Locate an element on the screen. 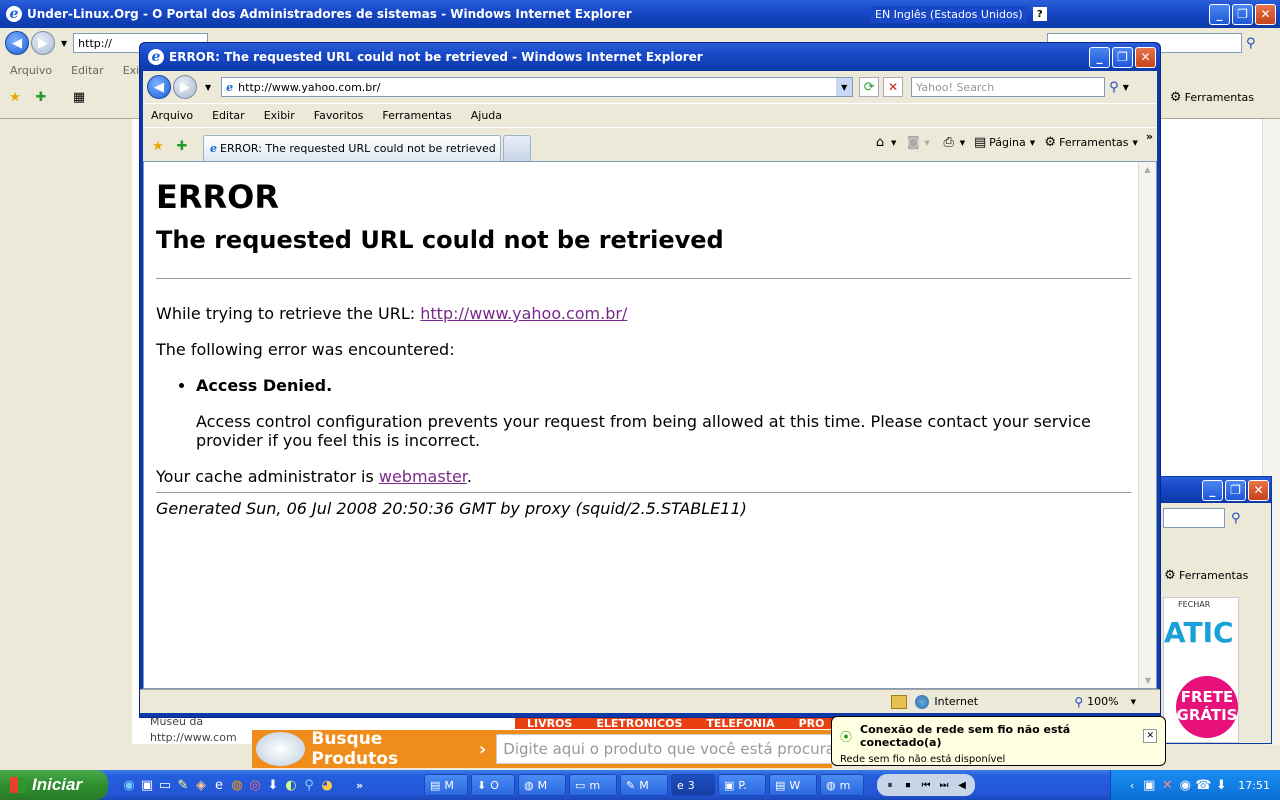 This screenshot has height=800, width=1280. quicklaunch-icon-5: ◈ is located at coordinates (201, 785).